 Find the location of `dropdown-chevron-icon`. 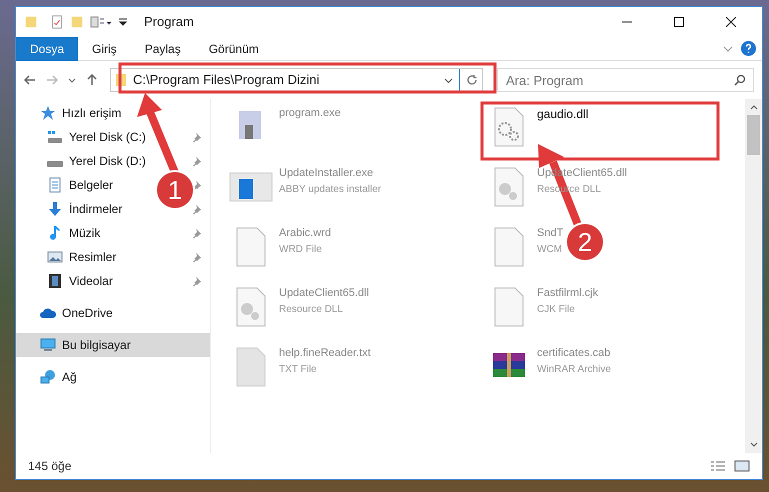

dropdown-chevron-icon is located at coordinates (448, 80).